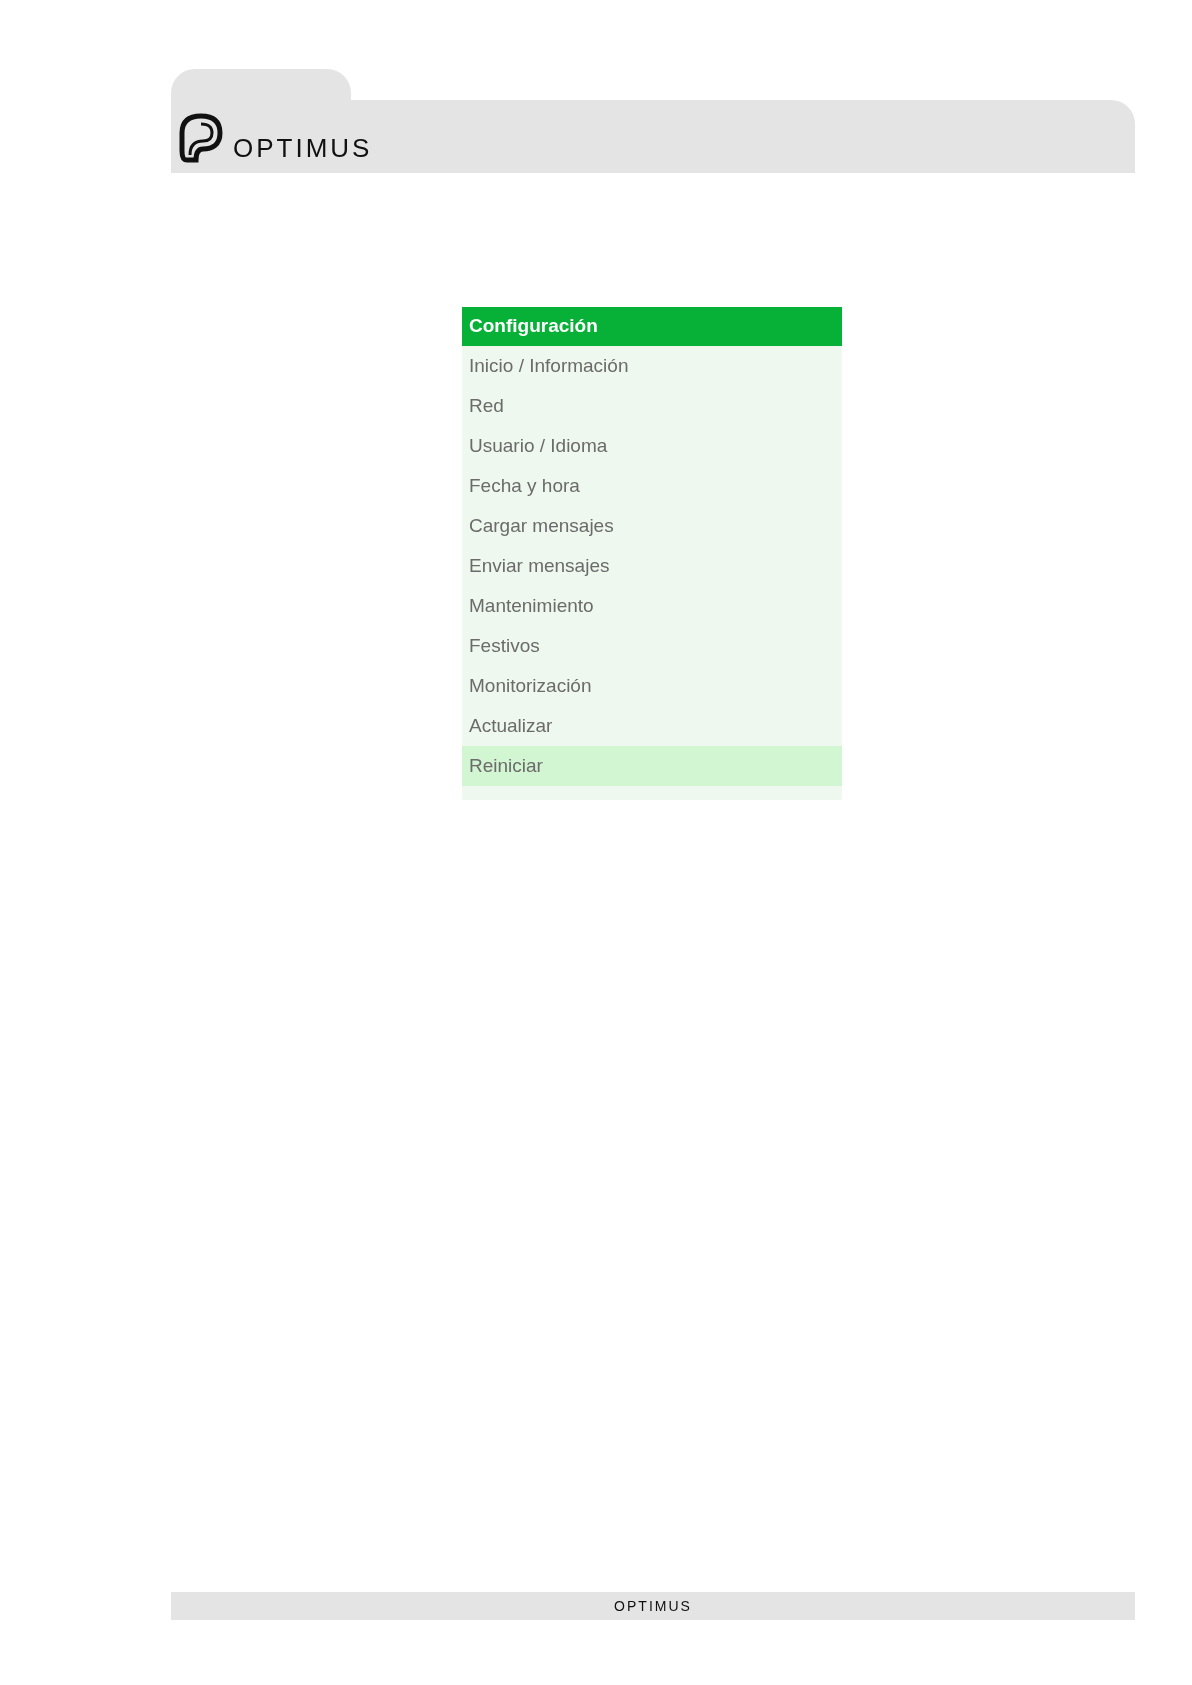 The height and width of the screenshot is (1685, 1192). I want to click on menu-item: Red, so click(652, 406).